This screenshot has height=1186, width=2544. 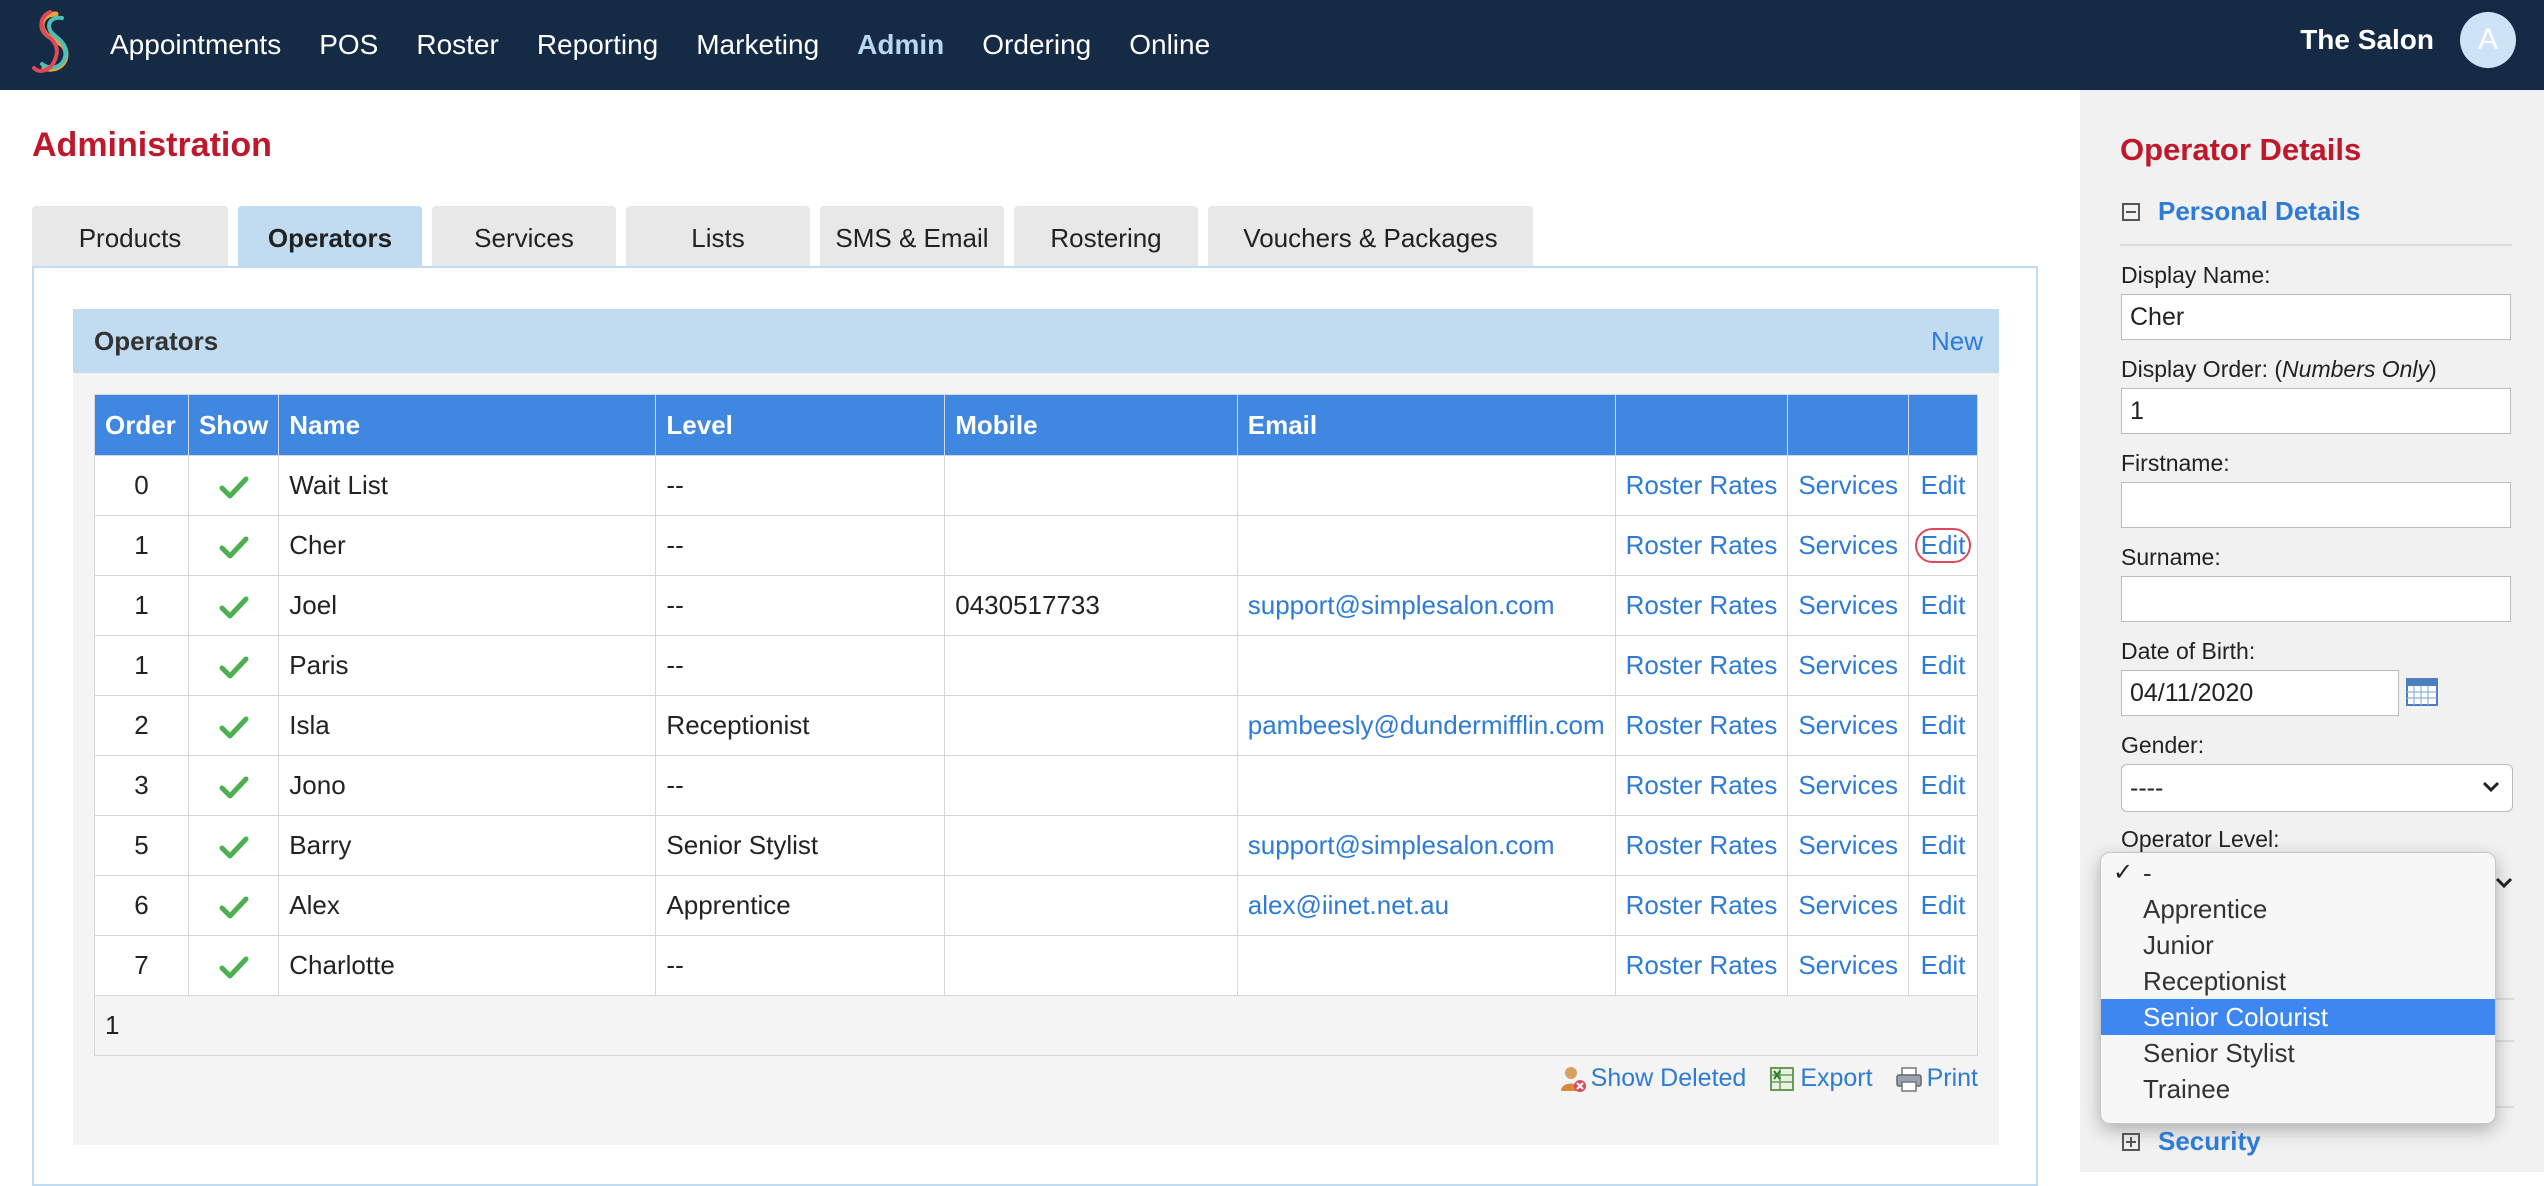 What do you see at coordinates (2298, 873) in the screenshot?
I see `level-option: ✓ -` at bounding box center [2298, 873].